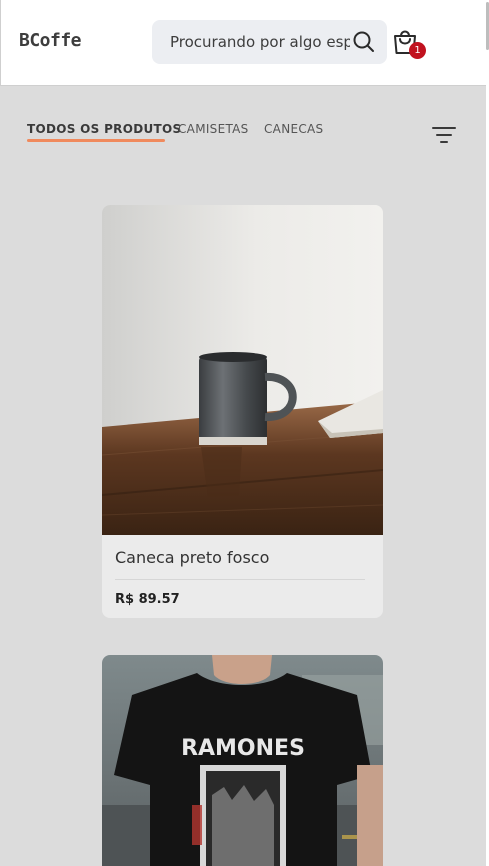 The width and height of the screenshot is (489, 866). I want to click on product-image-tshirt: RAMONES, so click(242, 760).